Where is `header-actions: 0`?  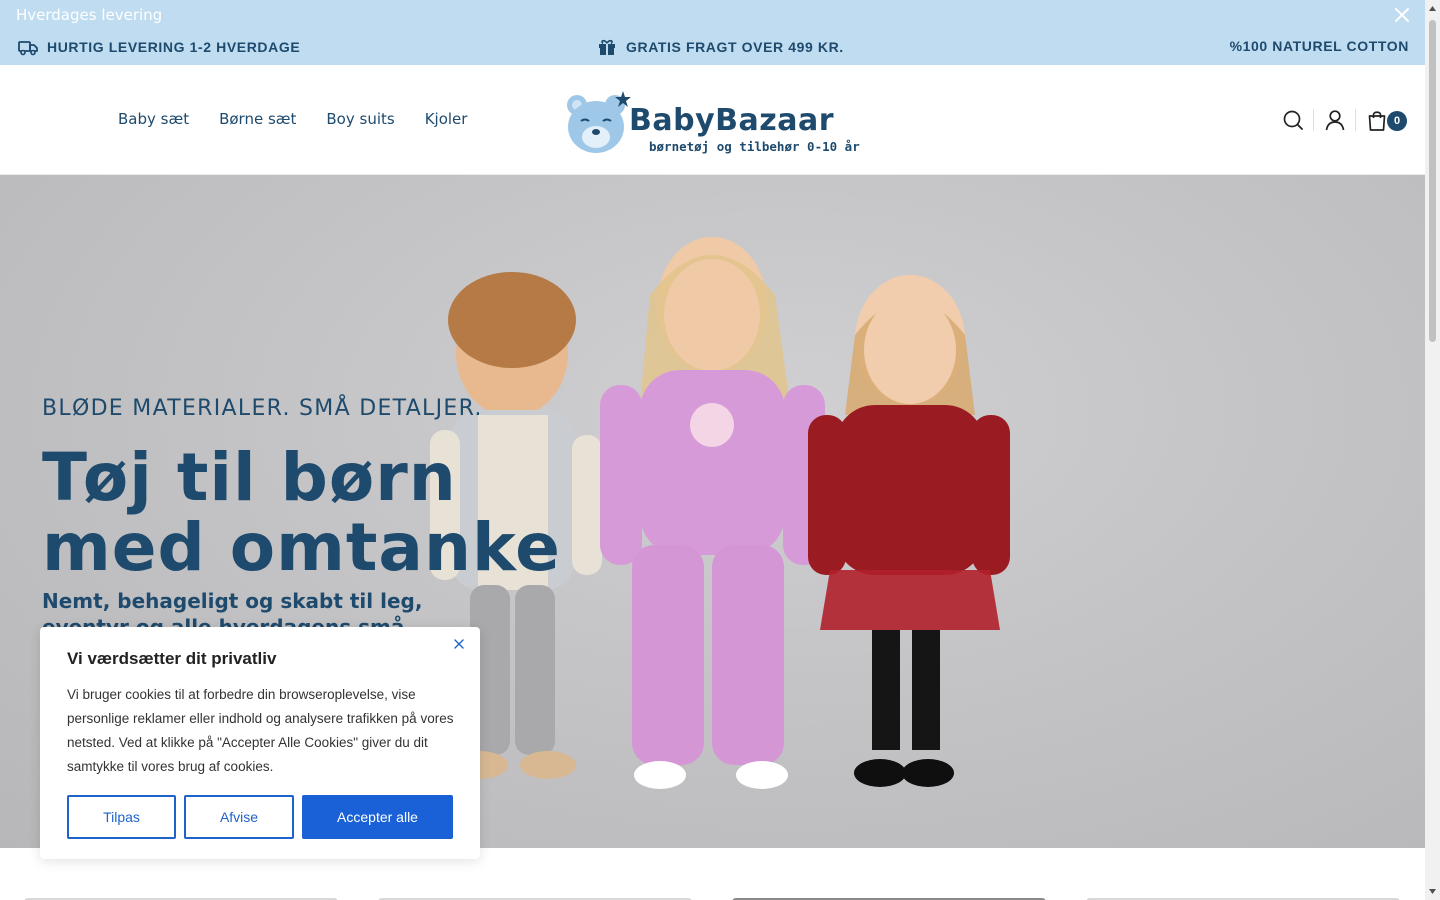 header-actions: 0 is located at coordinates (1340, 120).